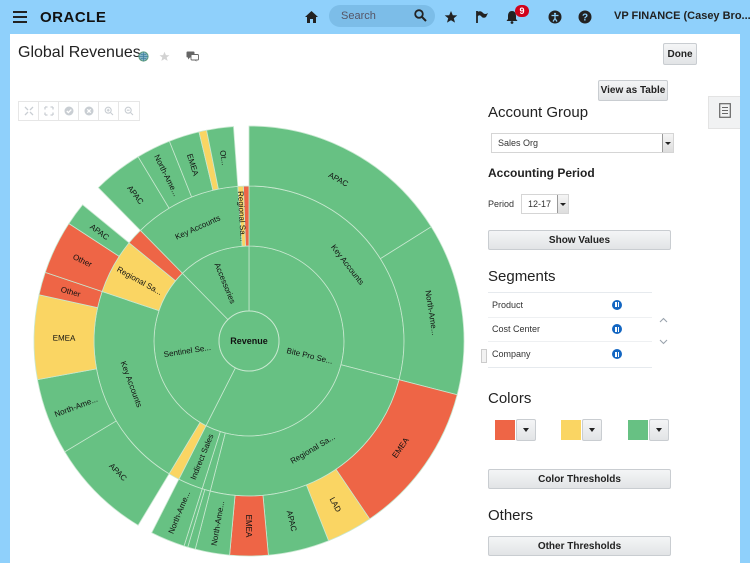 This screenshot has width=750, height=563. I want to click on color-swatch-yellow, so click(571, 430).